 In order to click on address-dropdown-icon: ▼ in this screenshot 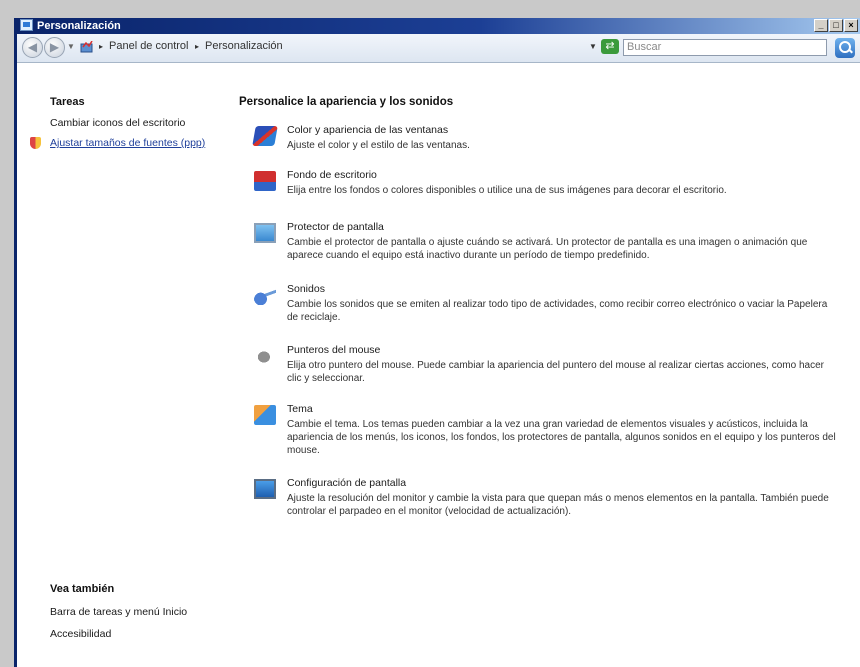, I will do `click(593, 46)`.